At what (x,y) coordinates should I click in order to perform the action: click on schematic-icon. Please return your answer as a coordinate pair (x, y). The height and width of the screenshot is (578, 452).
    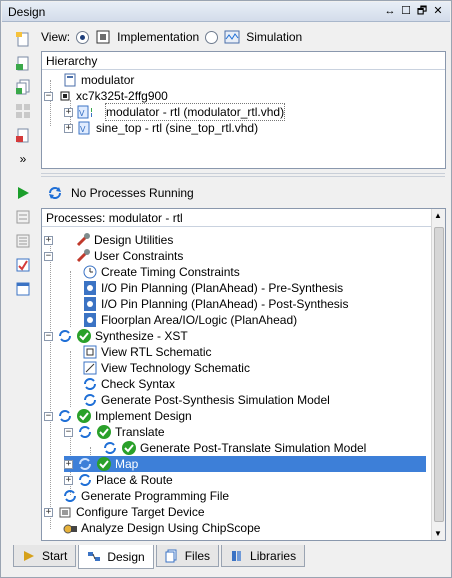
    Looking at the image, I should click on (89, 352).